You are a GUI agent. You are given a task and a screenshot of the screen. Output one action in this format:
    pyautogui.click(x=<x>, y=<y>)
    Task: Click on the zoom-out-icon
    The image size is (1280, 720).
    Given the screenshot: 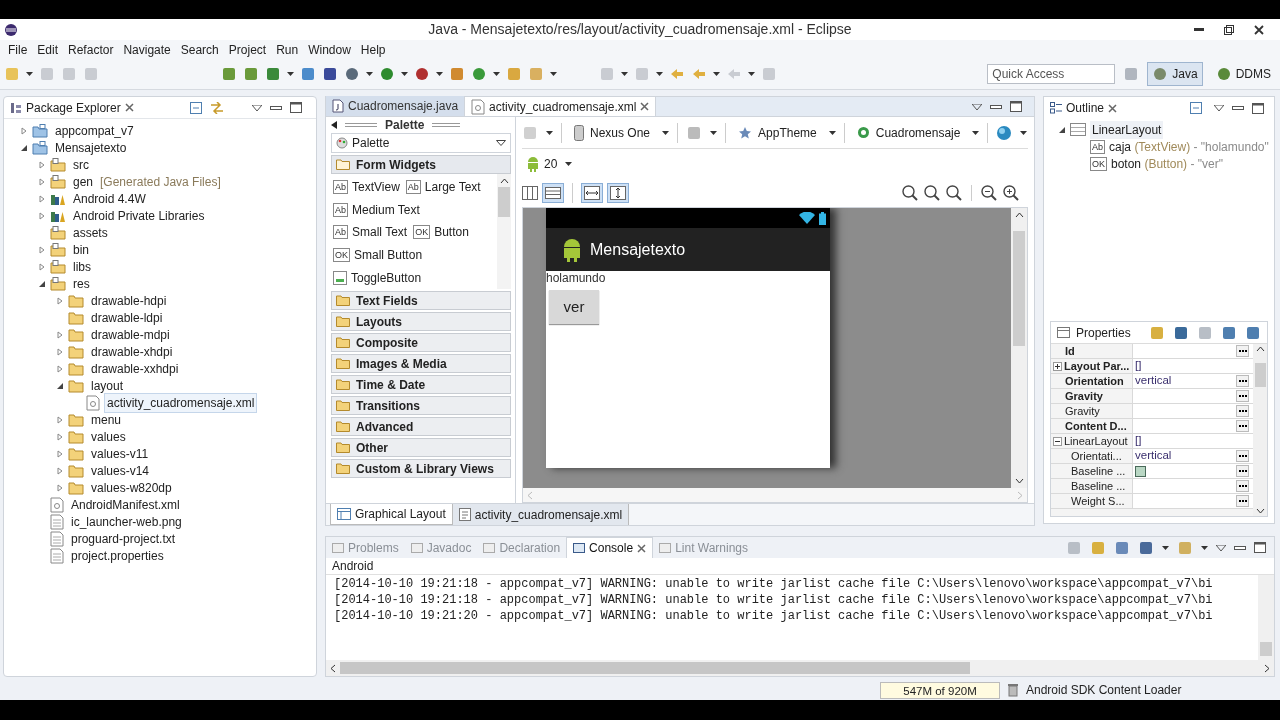 What is the action you would take?
    pyautogui.click(x=989, y=193)
    